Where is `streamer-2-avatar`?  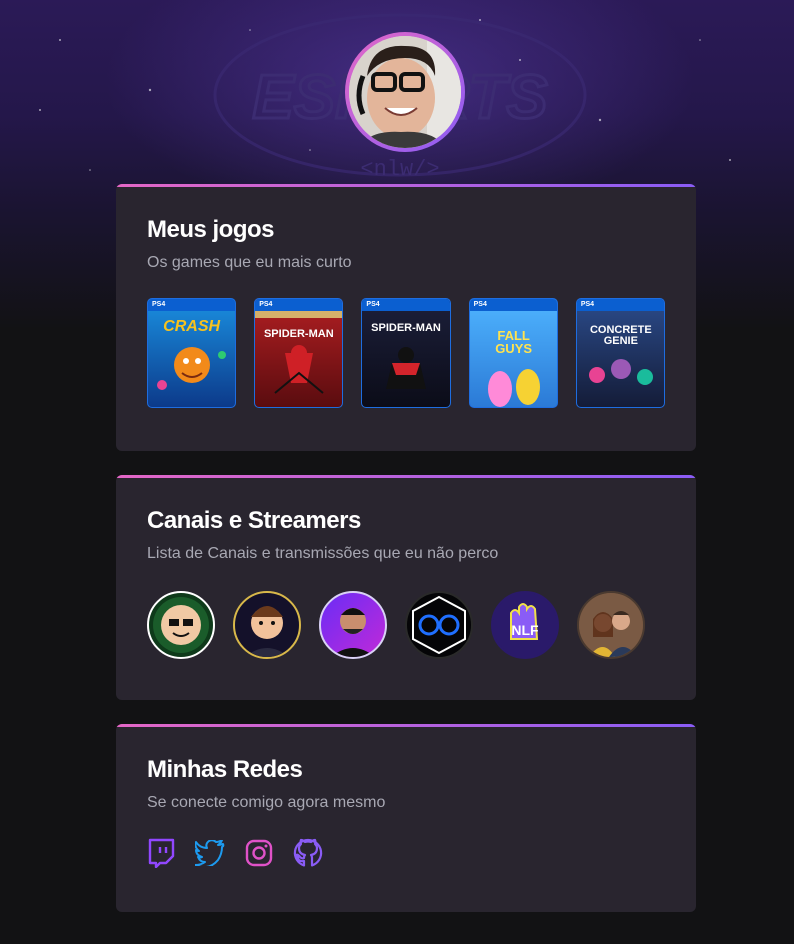
streamer-2-avatar is located at coordinates (267, 631).